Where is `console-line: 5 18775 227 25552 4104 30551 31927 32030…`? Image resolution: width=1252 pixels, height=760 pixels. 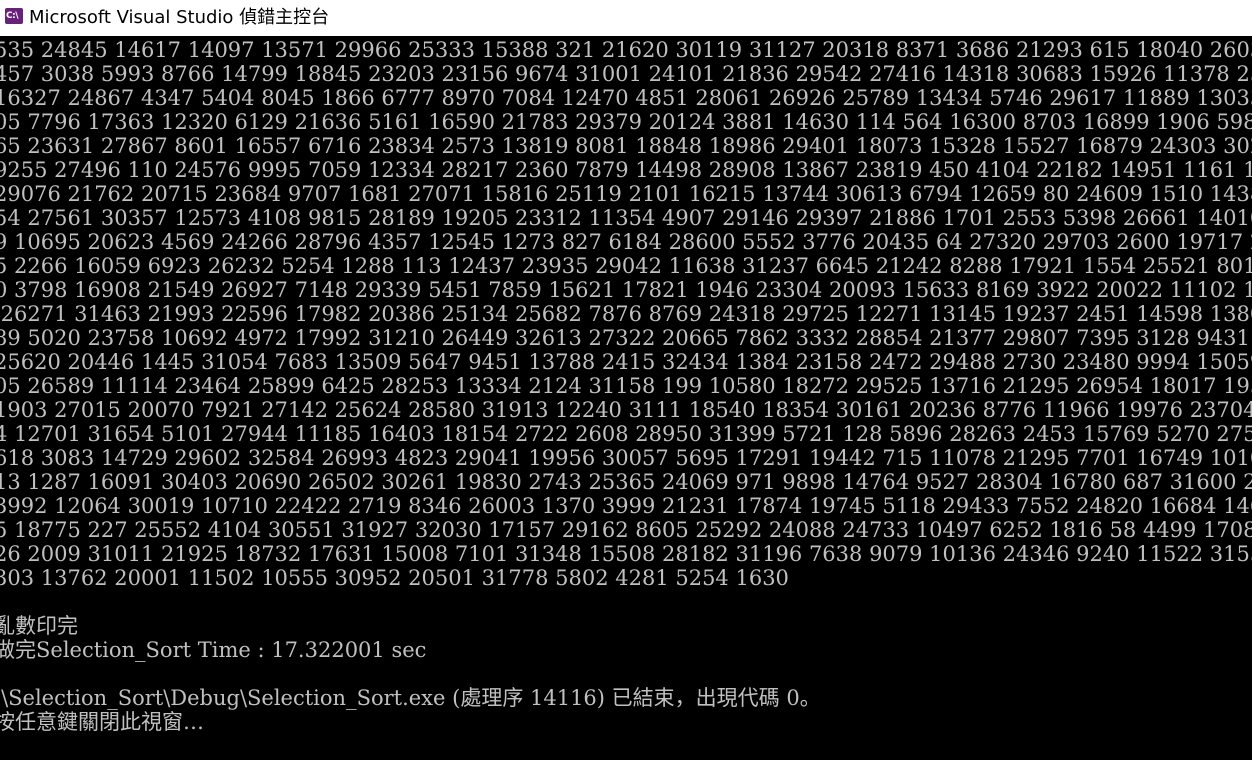
console-line: 5 18775 227 25552 4104 30551 31927 32030… is located at coordinates (626, 530).